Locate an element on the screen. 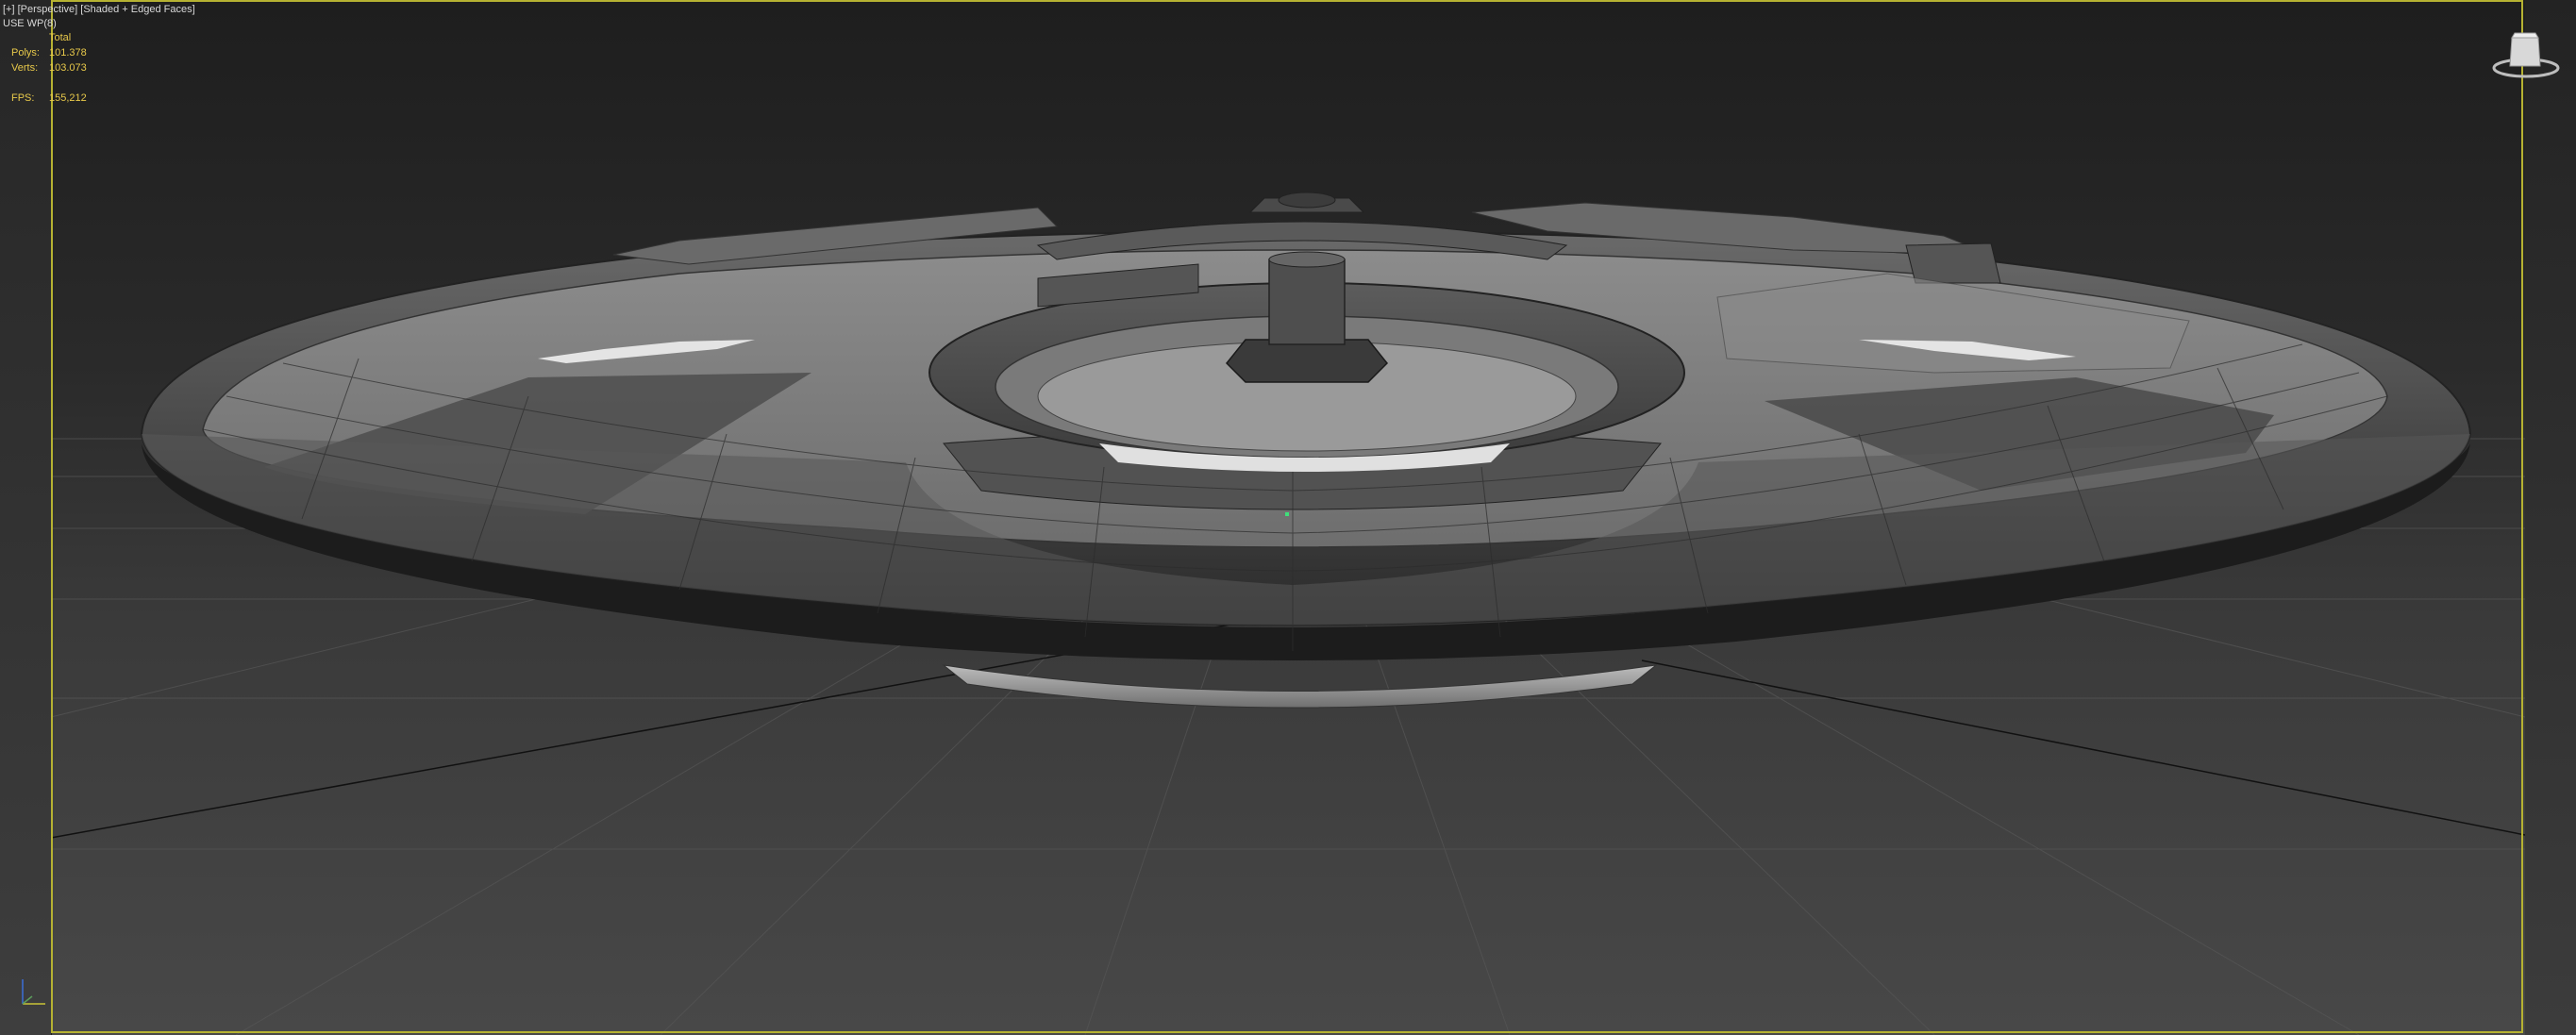 This screenshot has width=2576, height=1035. viewport-label-menu: [+] [Perspective] [Shaded + Edged Faces] is located at coordinates (99, 9).